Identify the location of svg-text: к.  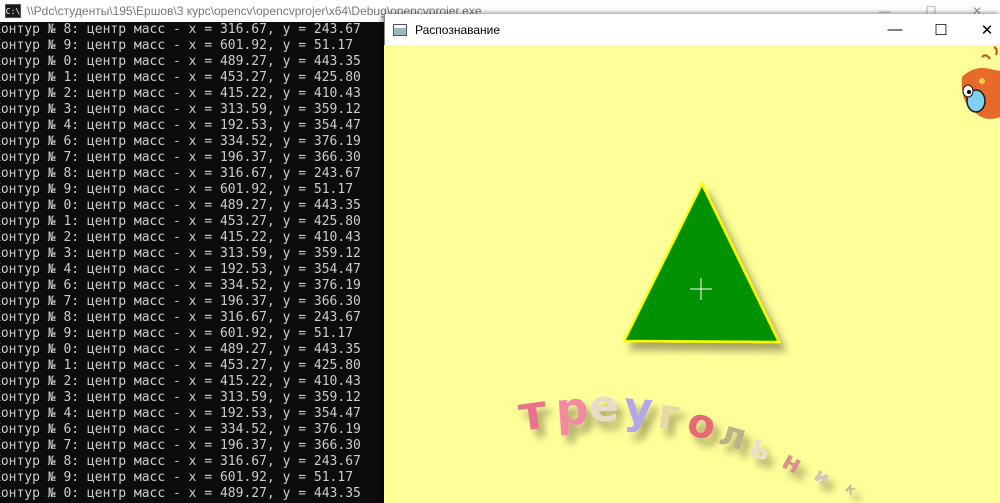
(851, 489).